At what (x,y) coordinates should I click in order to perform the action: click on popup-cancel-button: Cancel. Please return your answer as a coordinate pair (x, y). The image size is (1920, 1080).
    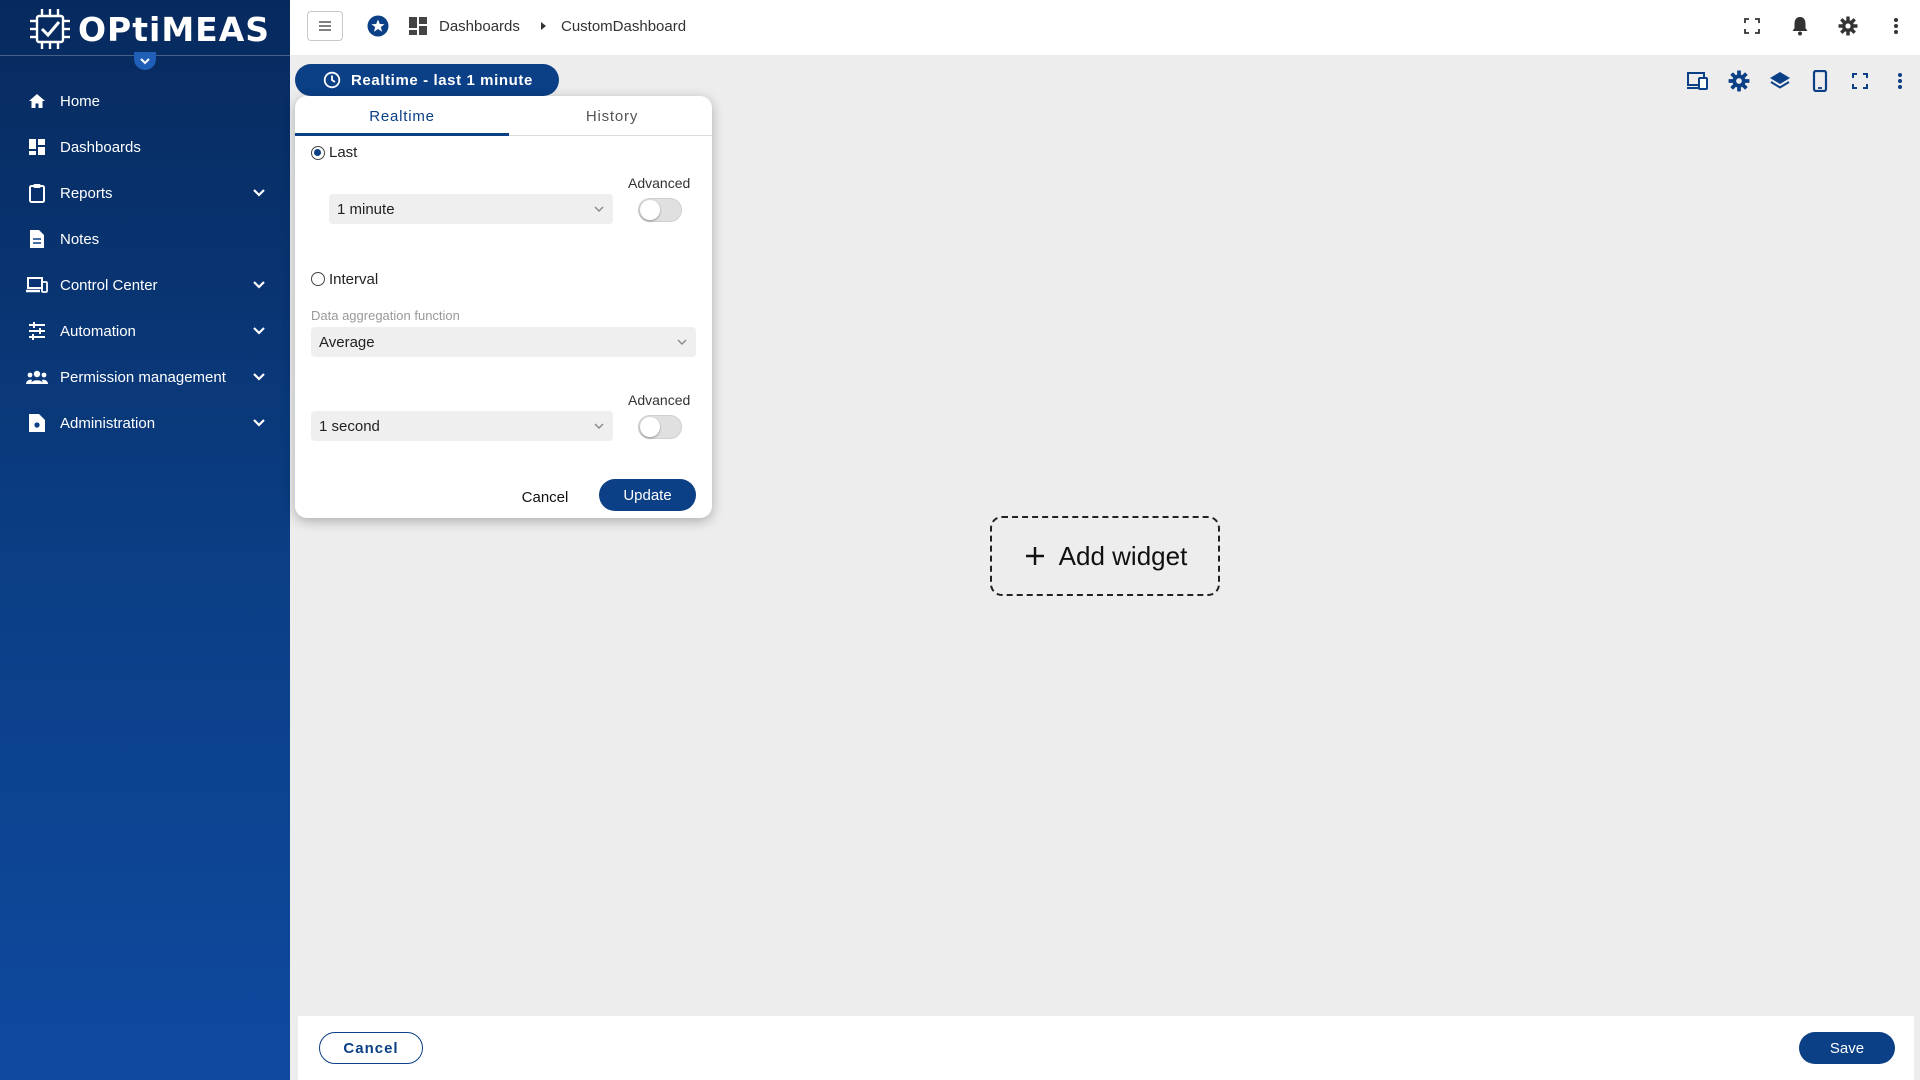
    Looking at the image, I should click on (545, 497).